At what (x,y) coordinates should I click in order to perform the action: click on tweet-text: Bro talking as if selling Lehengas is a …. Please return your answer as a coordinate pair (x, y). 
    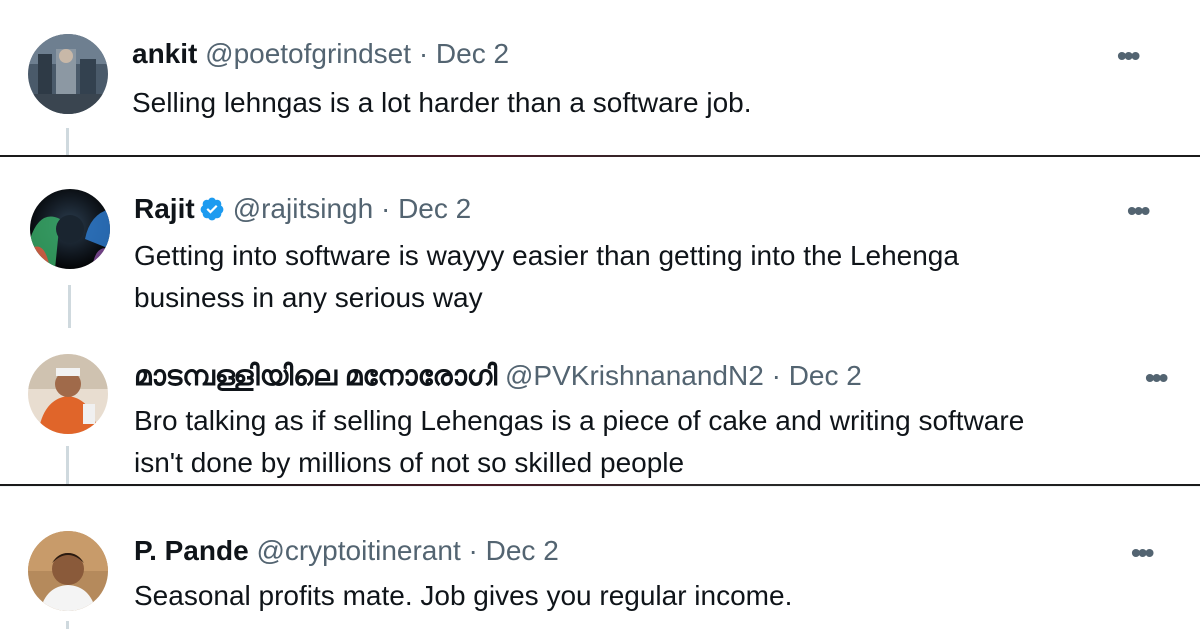
    Looking at the image, I should click on (579, 442).